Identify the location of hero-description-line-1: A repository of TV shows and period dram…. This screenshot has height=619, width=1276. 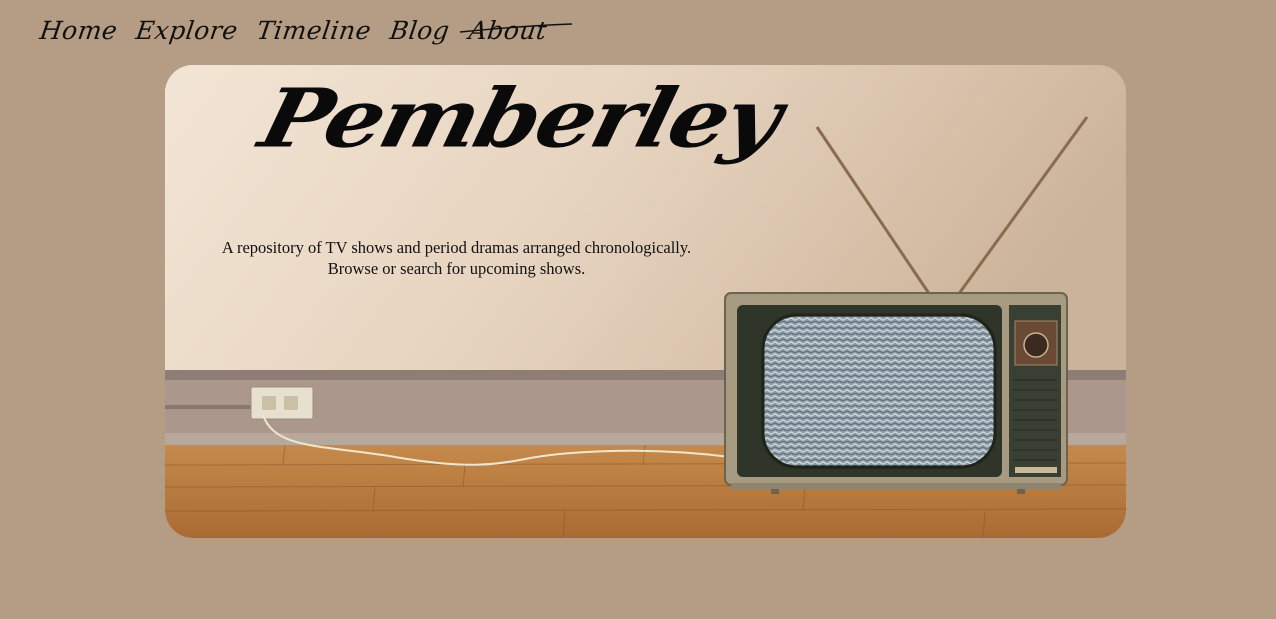
(456, 247).